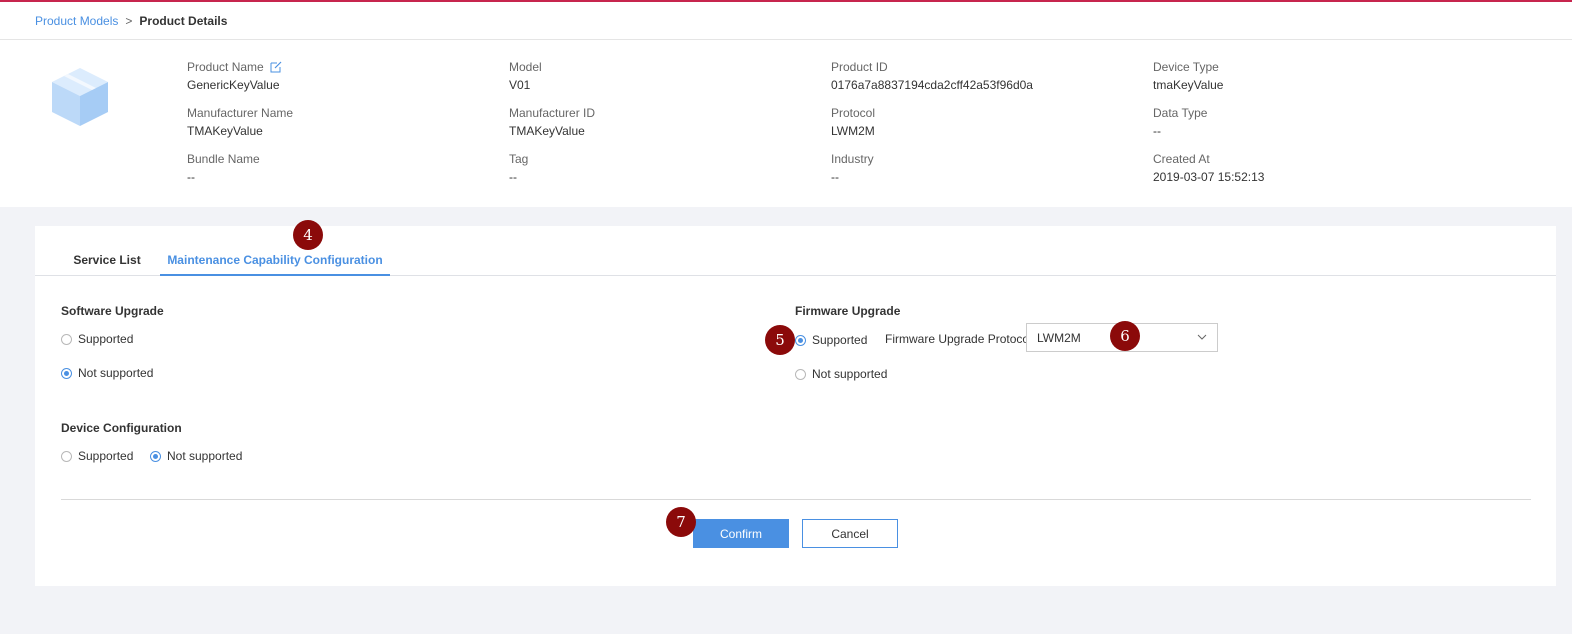 Image resolution: width=1572 pixels, height=634 pixels. I want to click on product-id-label: Product ID, so click(859, 67).